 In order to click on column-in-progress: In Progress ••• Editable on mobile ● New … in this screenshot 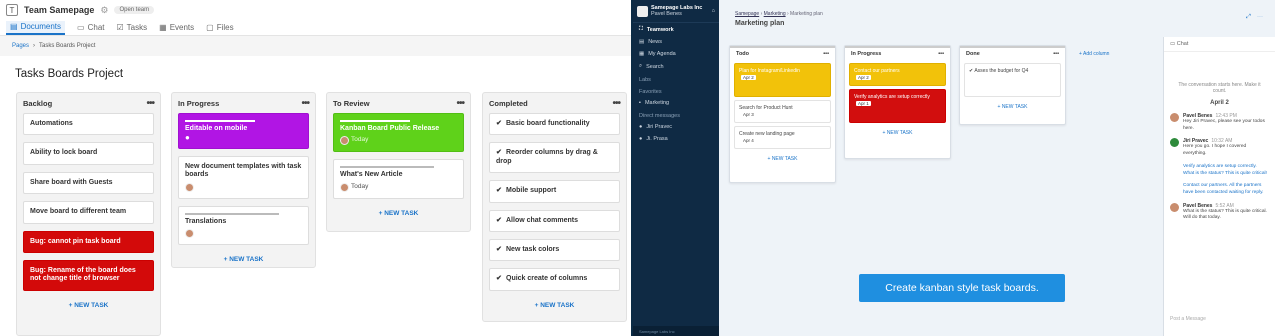, I will do `click(243, 180)`.